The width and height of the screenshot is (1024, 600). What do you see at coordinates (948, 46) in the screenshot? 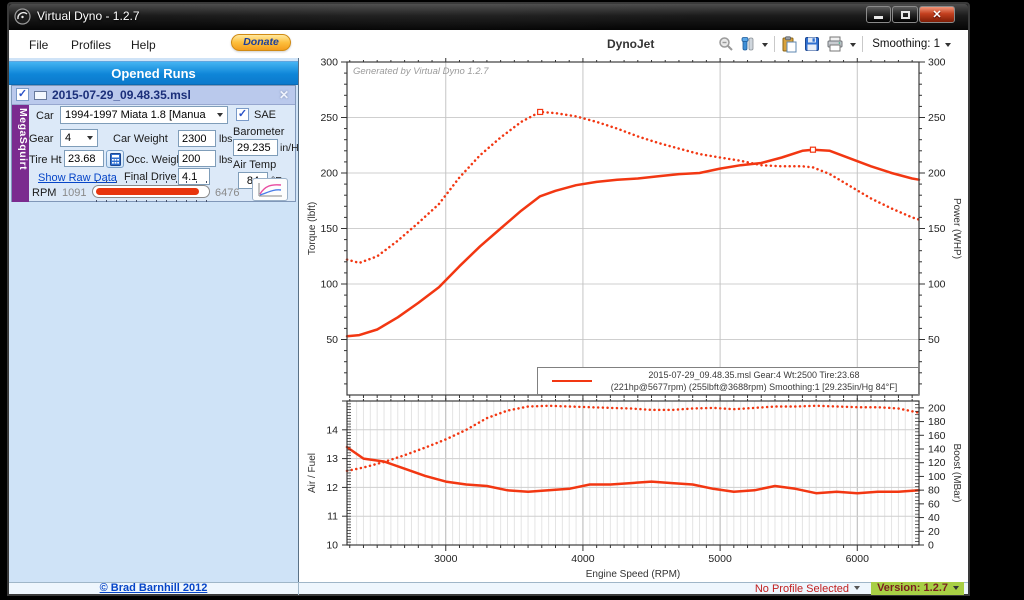
I see `smoothing-caret` at bounding box center [948, 46].